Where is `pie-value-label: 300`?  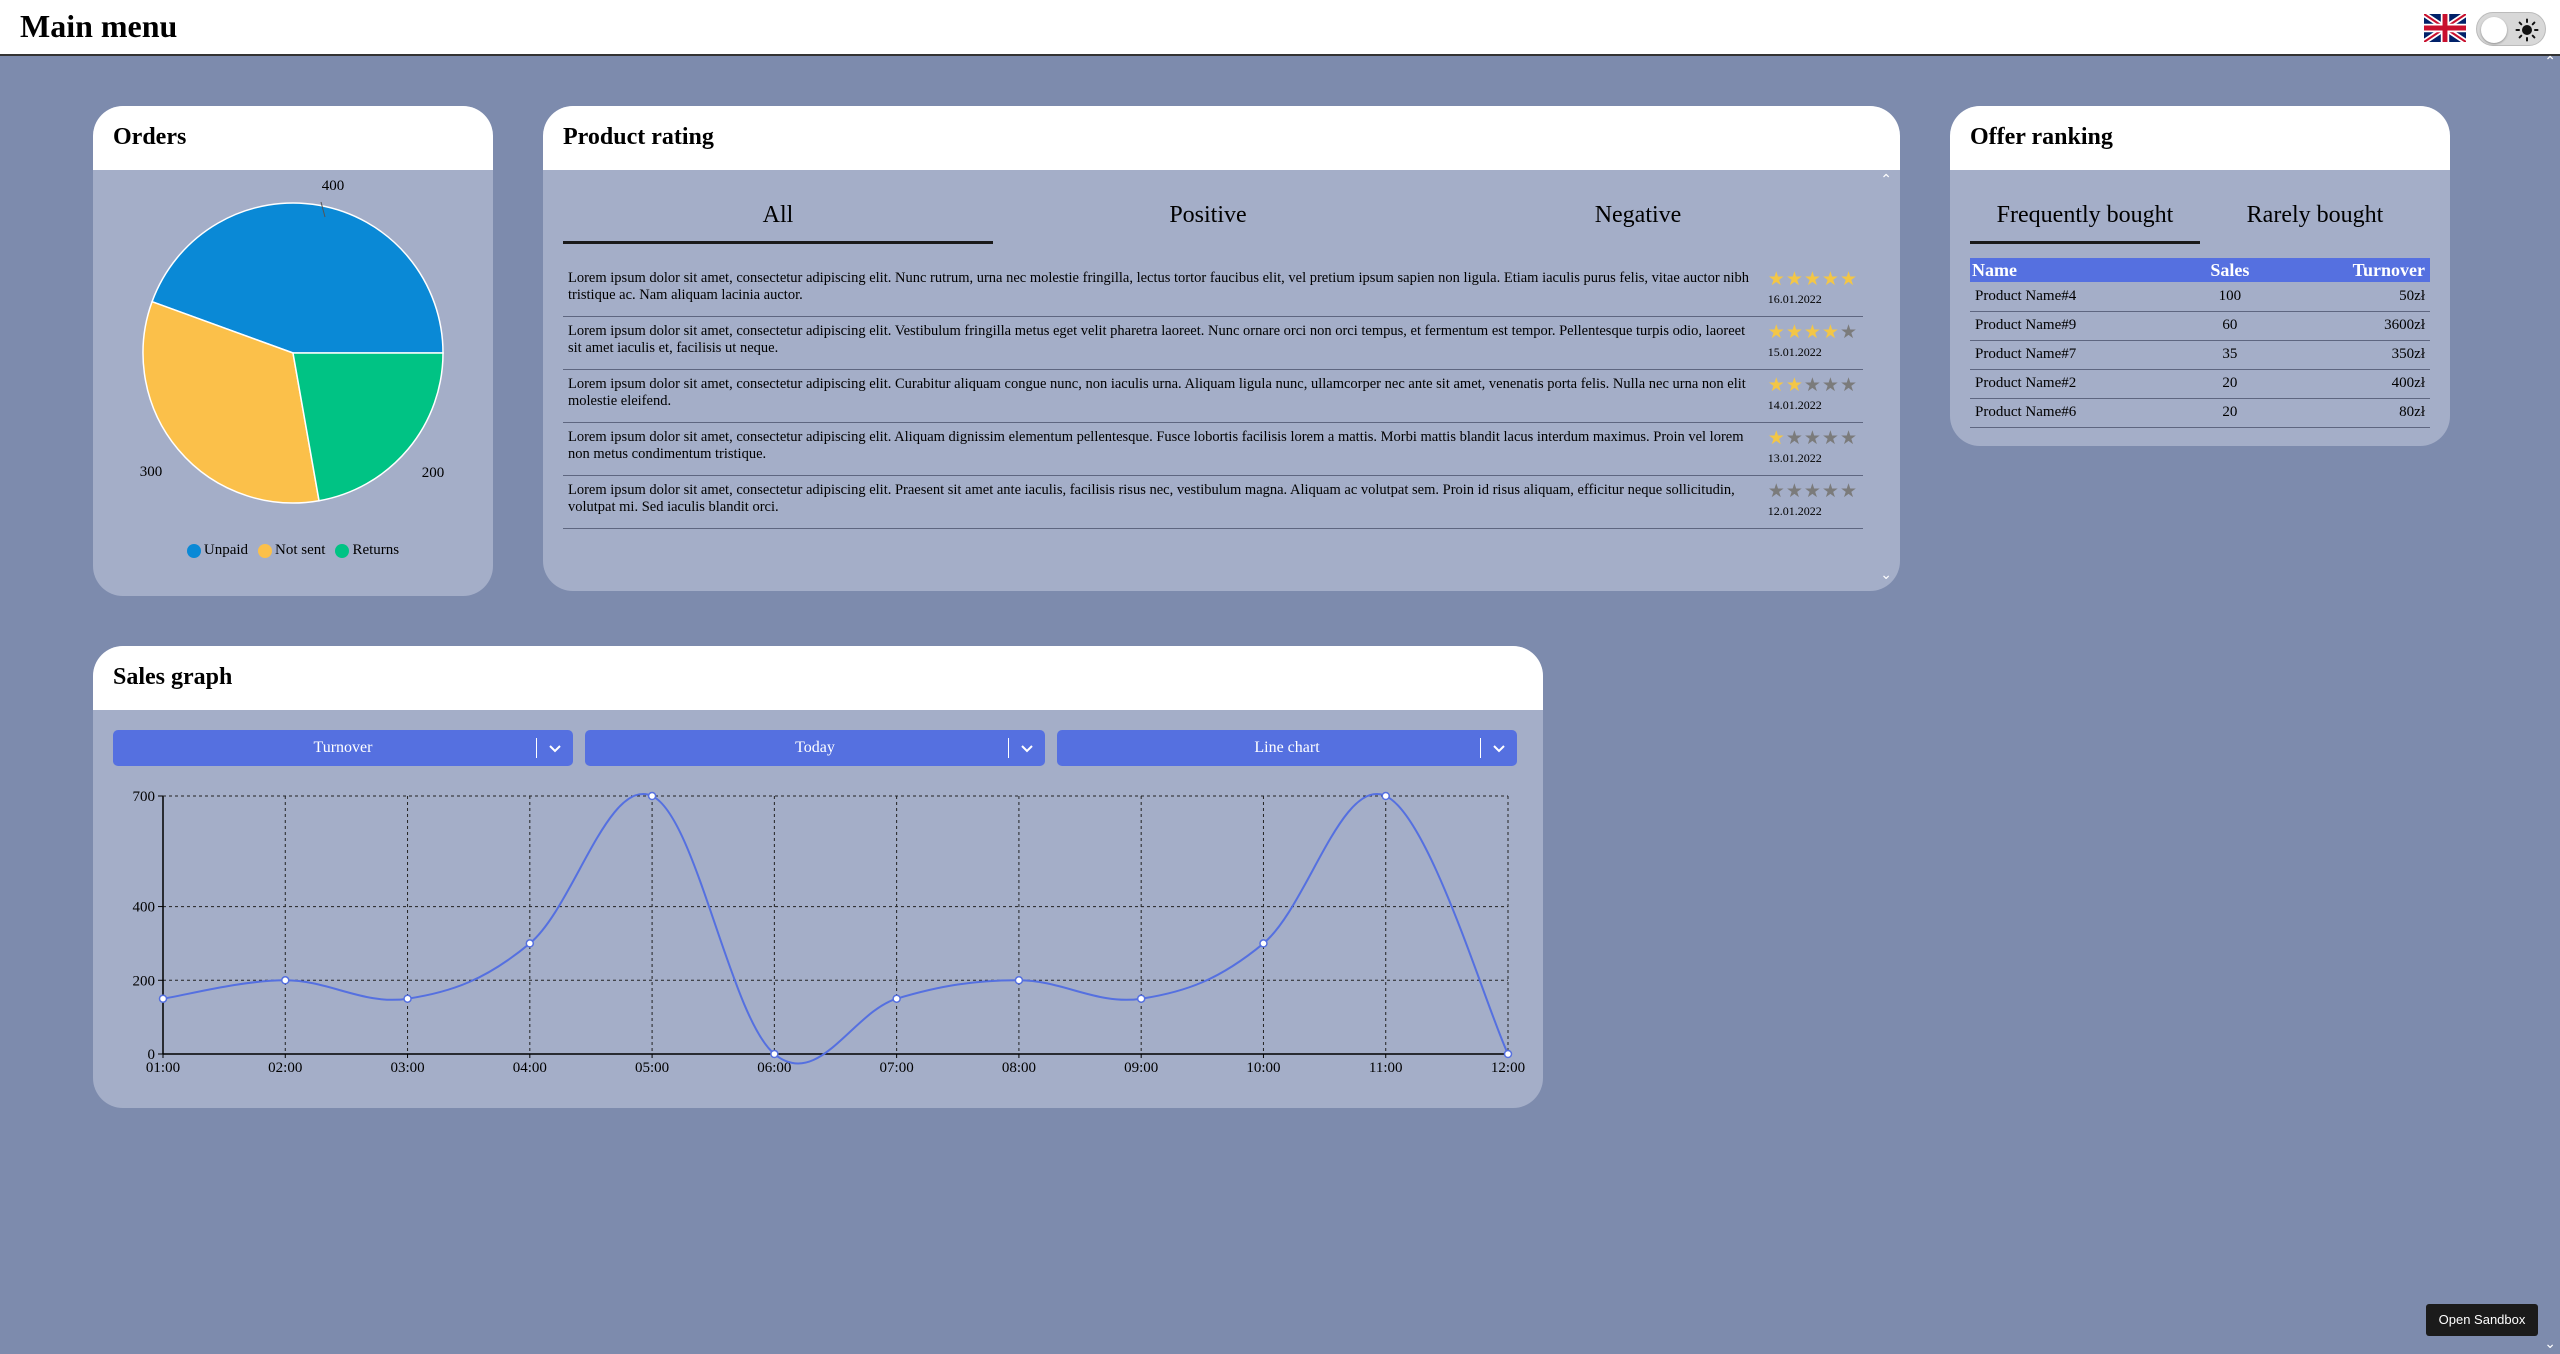
pie-value-label: 300 is located at coordinates (151, 472).